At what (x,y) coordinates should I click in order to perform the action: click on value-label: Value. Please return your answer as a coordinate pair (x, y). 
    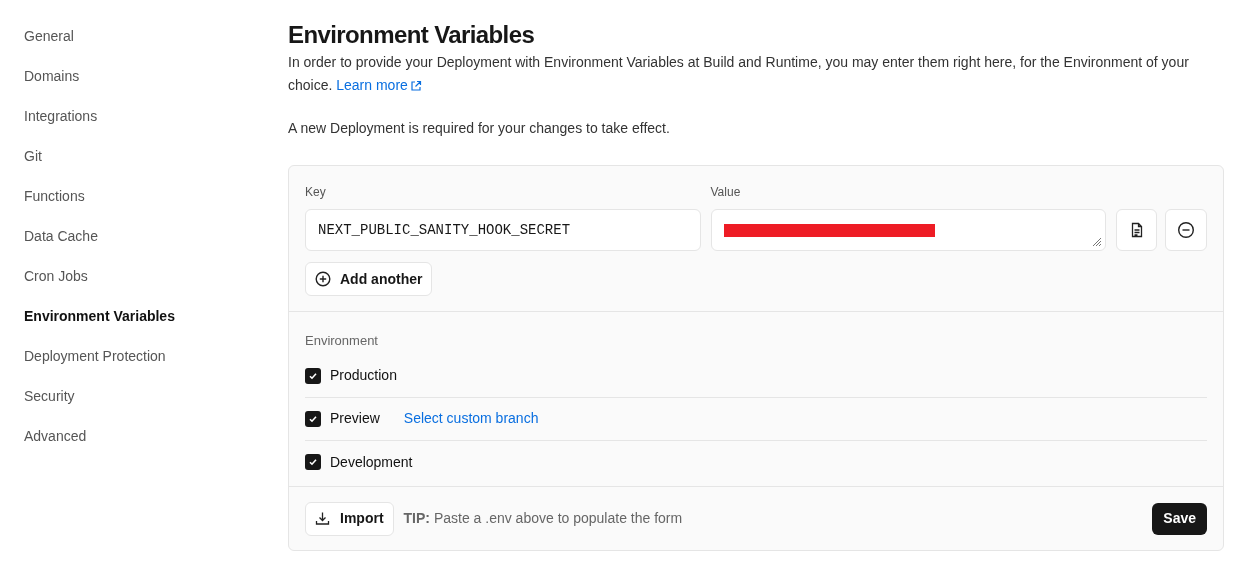
    Looking at the image, I should click on (726, 192).